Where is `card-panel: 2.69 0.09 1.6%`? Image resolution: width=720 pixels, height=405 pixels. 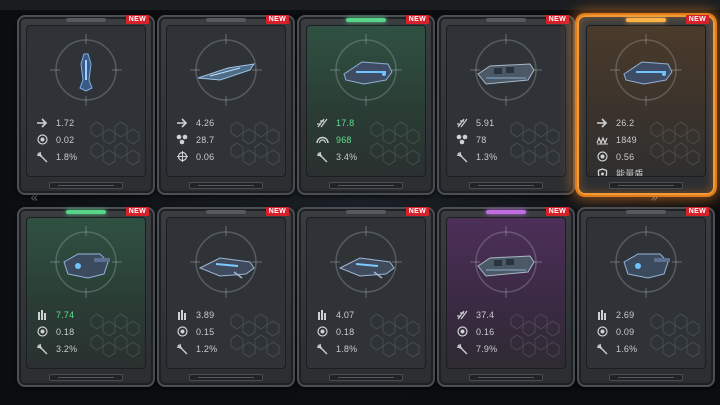
card-panel: 2.69 0.09 1.6% is located at coordinates (646, 293).